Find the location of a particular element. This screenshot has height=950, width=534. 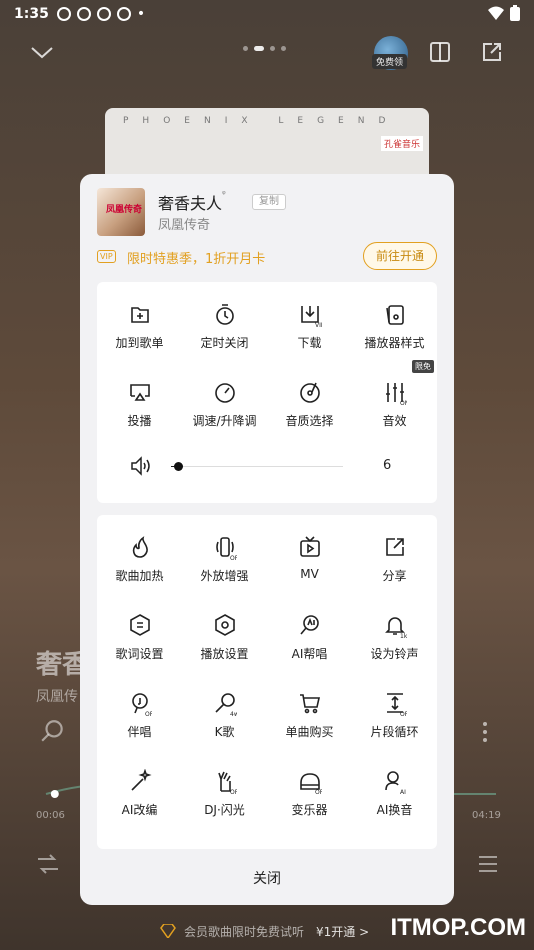

menu-item-audio-quality: 音质选择 is located at coordinates (309, 409).